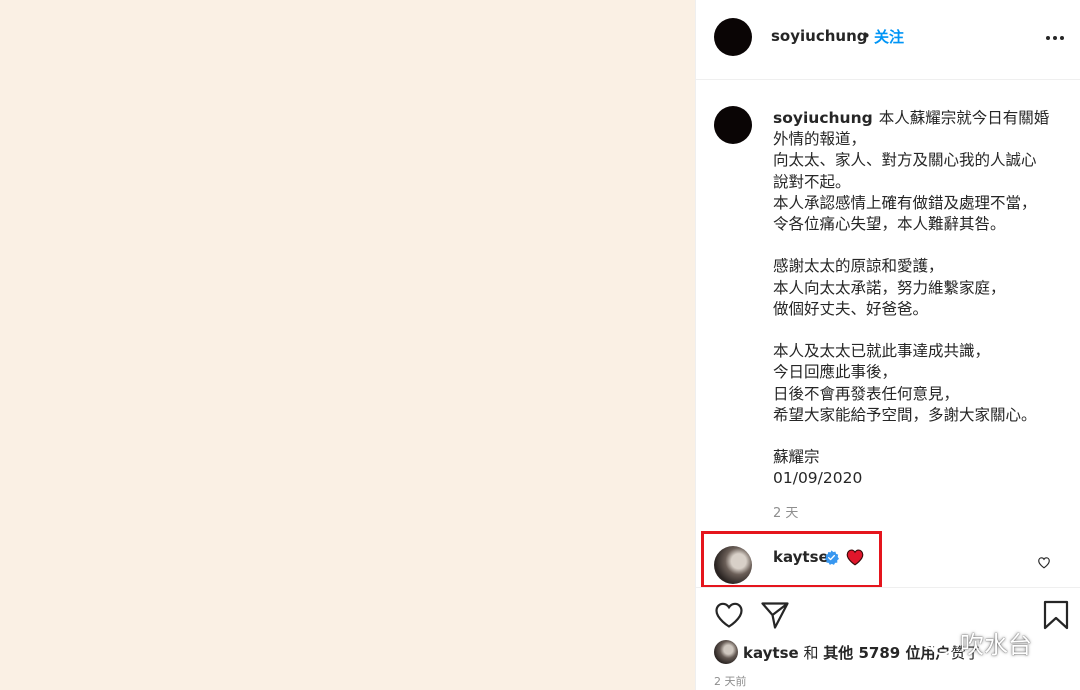 This screenshot has height=690, width=1080. What do you see at coordinates (823, 118) in the screenshot?
I see `caption-username: soyiuchung` at bounding box center [823, 118].